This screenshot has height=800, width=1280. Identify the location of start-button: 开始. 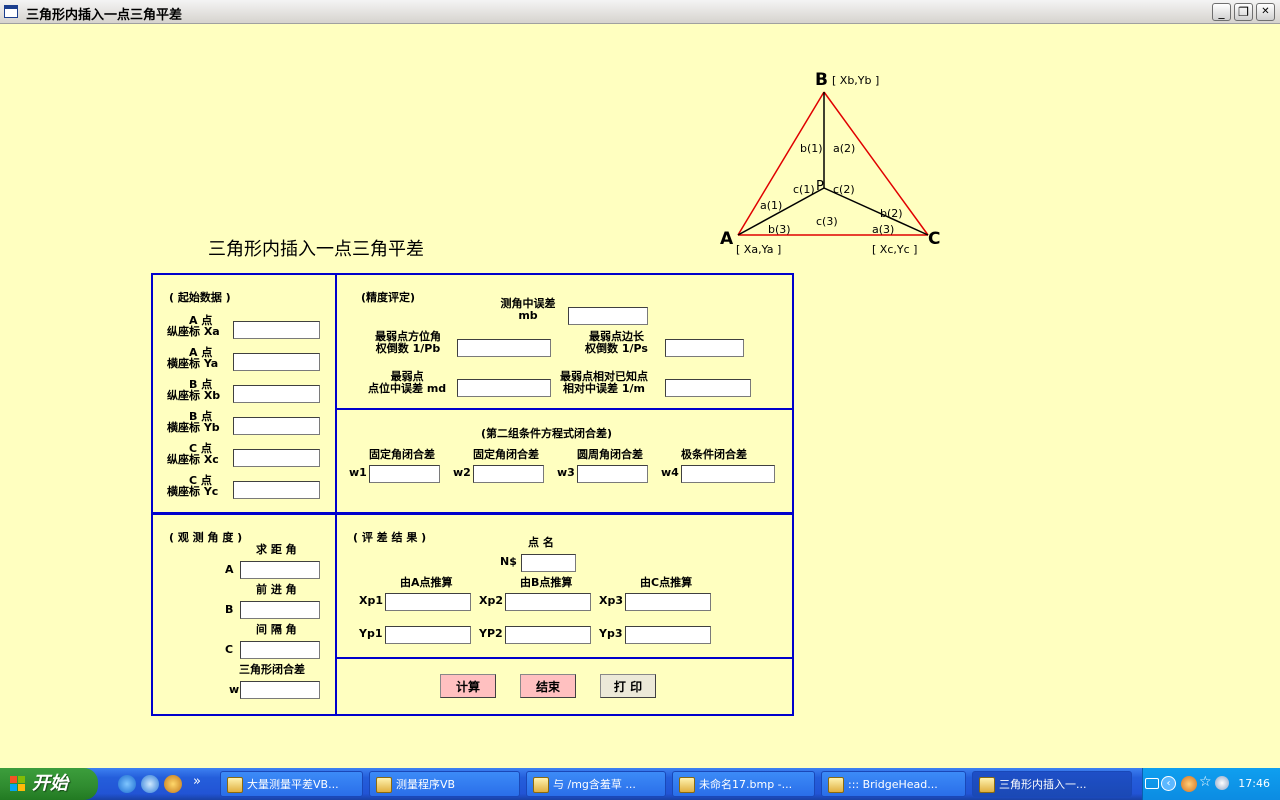
(49, 784).